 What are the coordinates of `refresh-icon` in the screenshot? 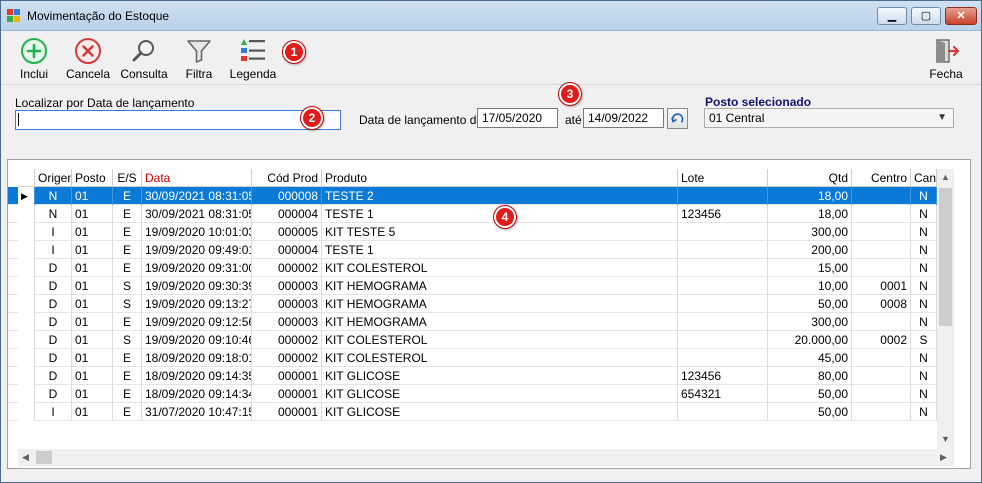 It's located at (677, 118).